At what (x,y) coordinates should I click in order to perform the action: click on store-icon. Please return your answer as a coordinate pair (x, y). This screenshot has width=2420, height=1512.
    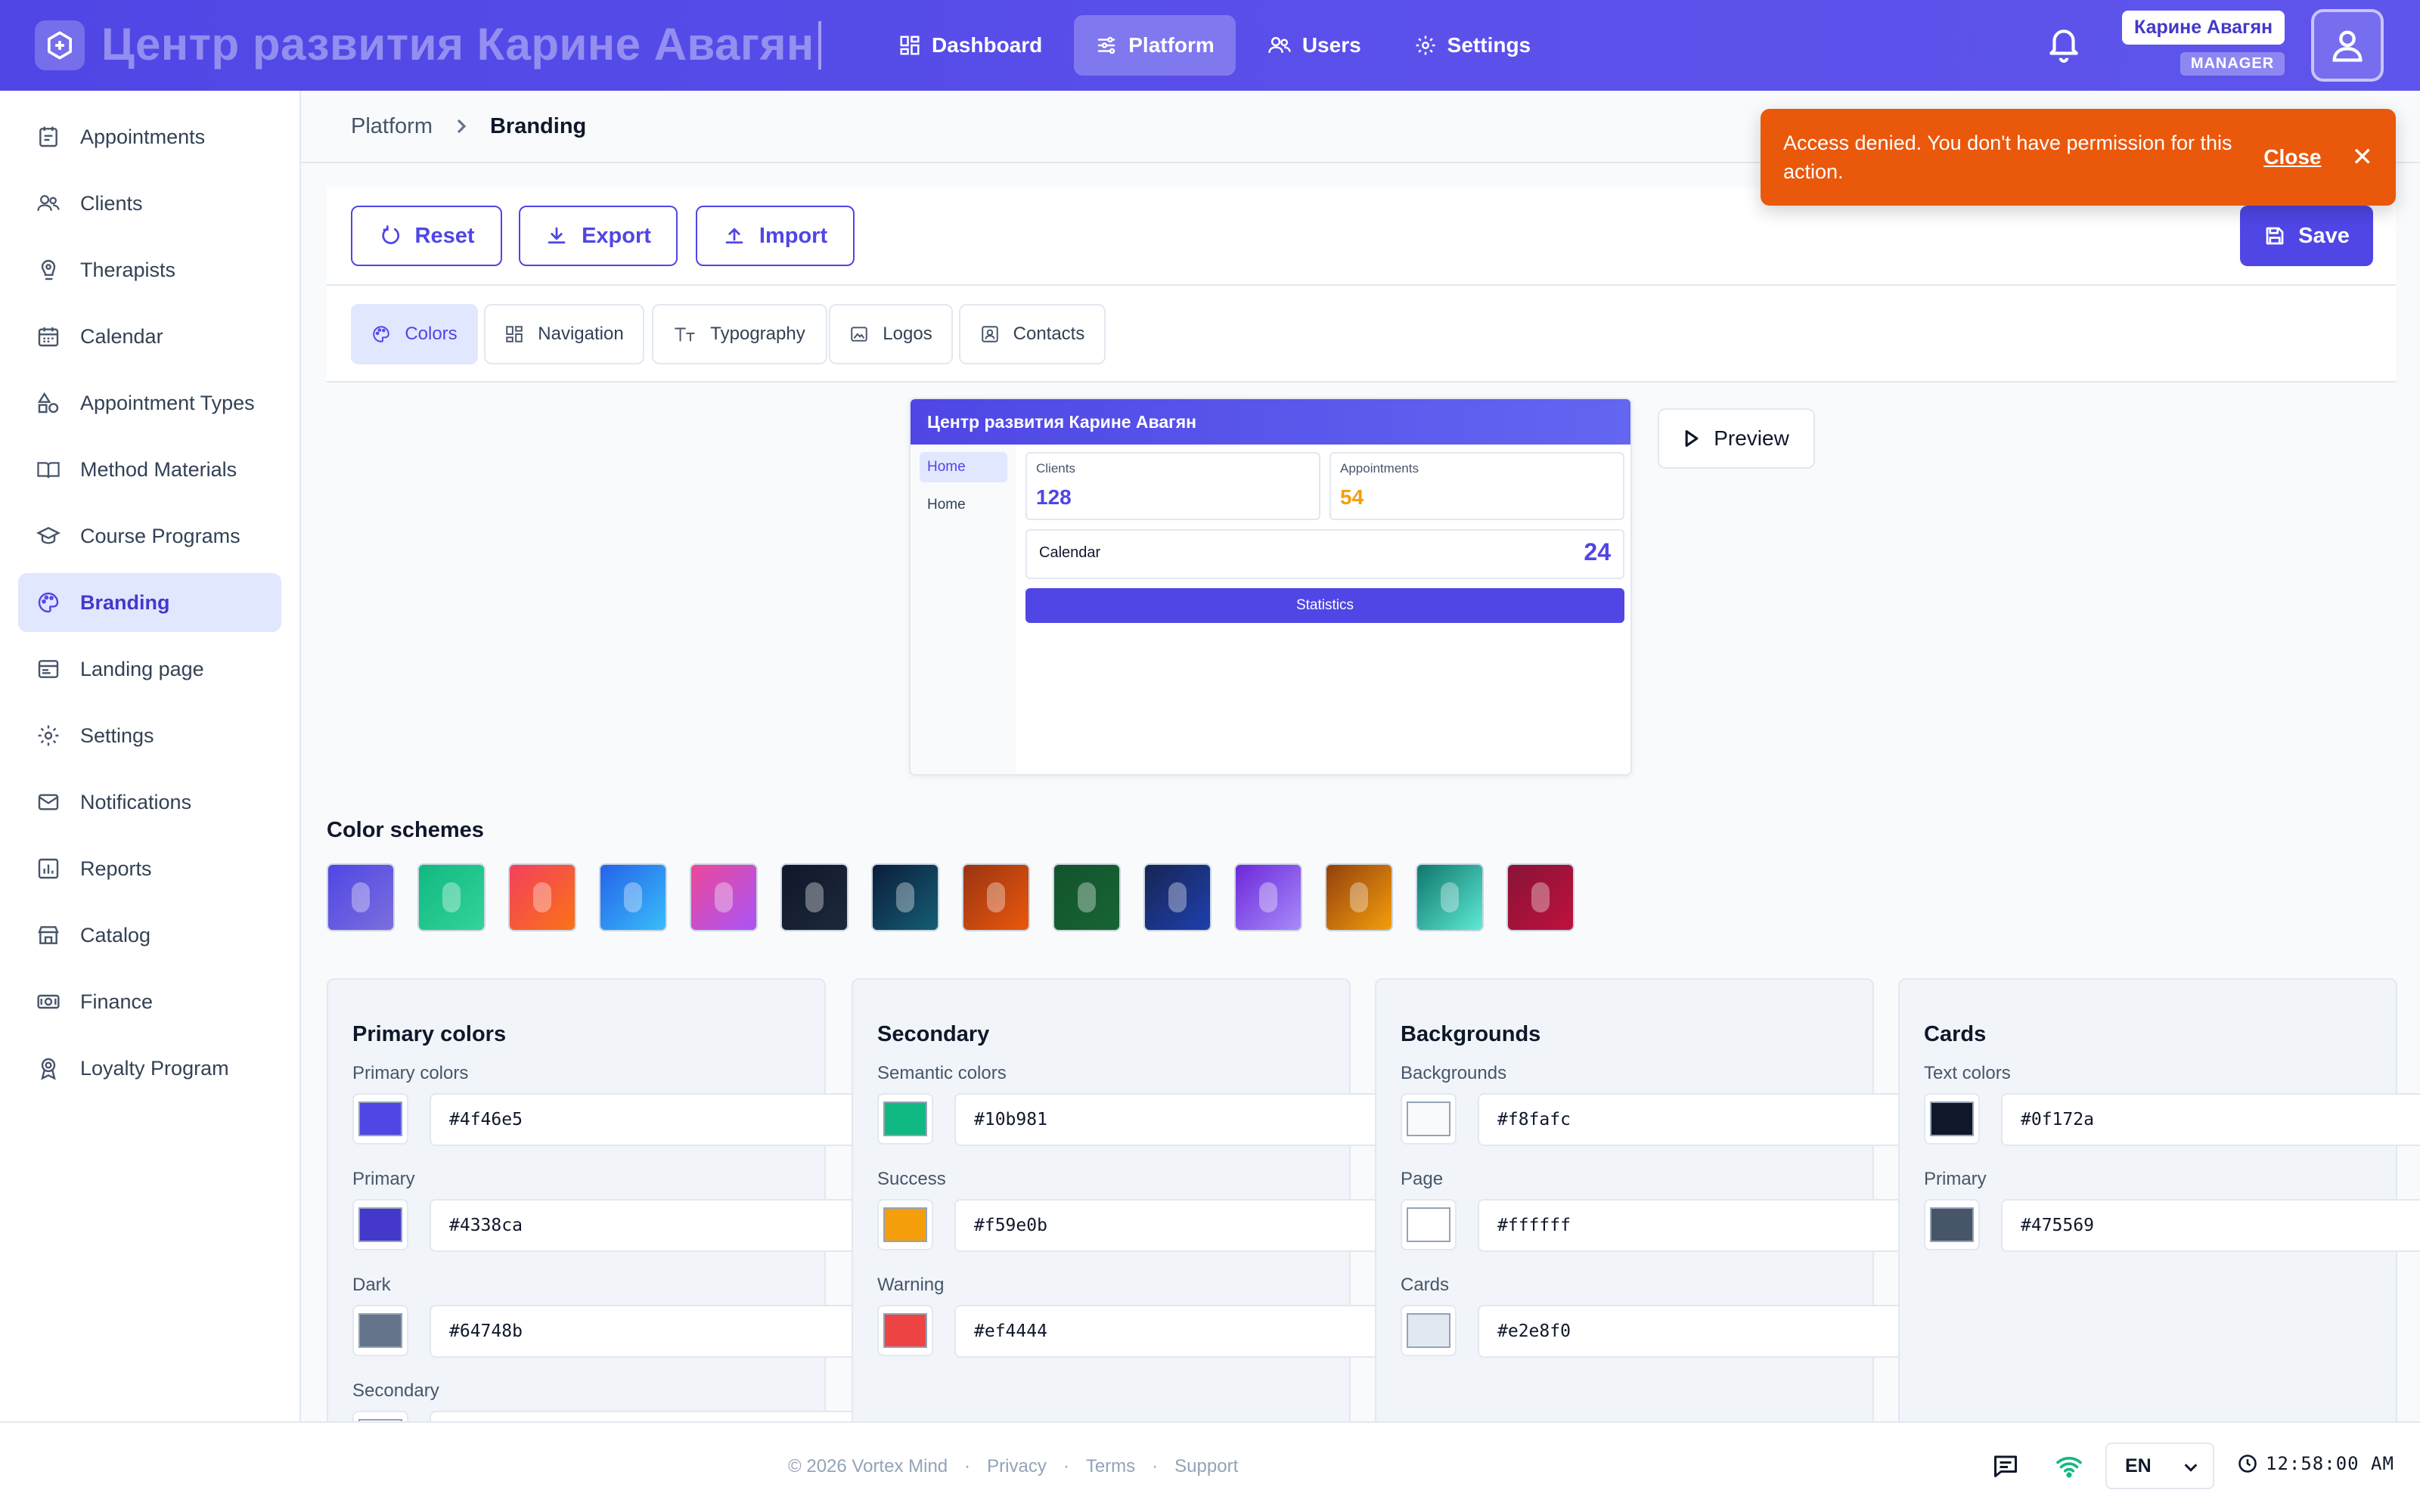
    Looking at the image, I should click on (48, 935).